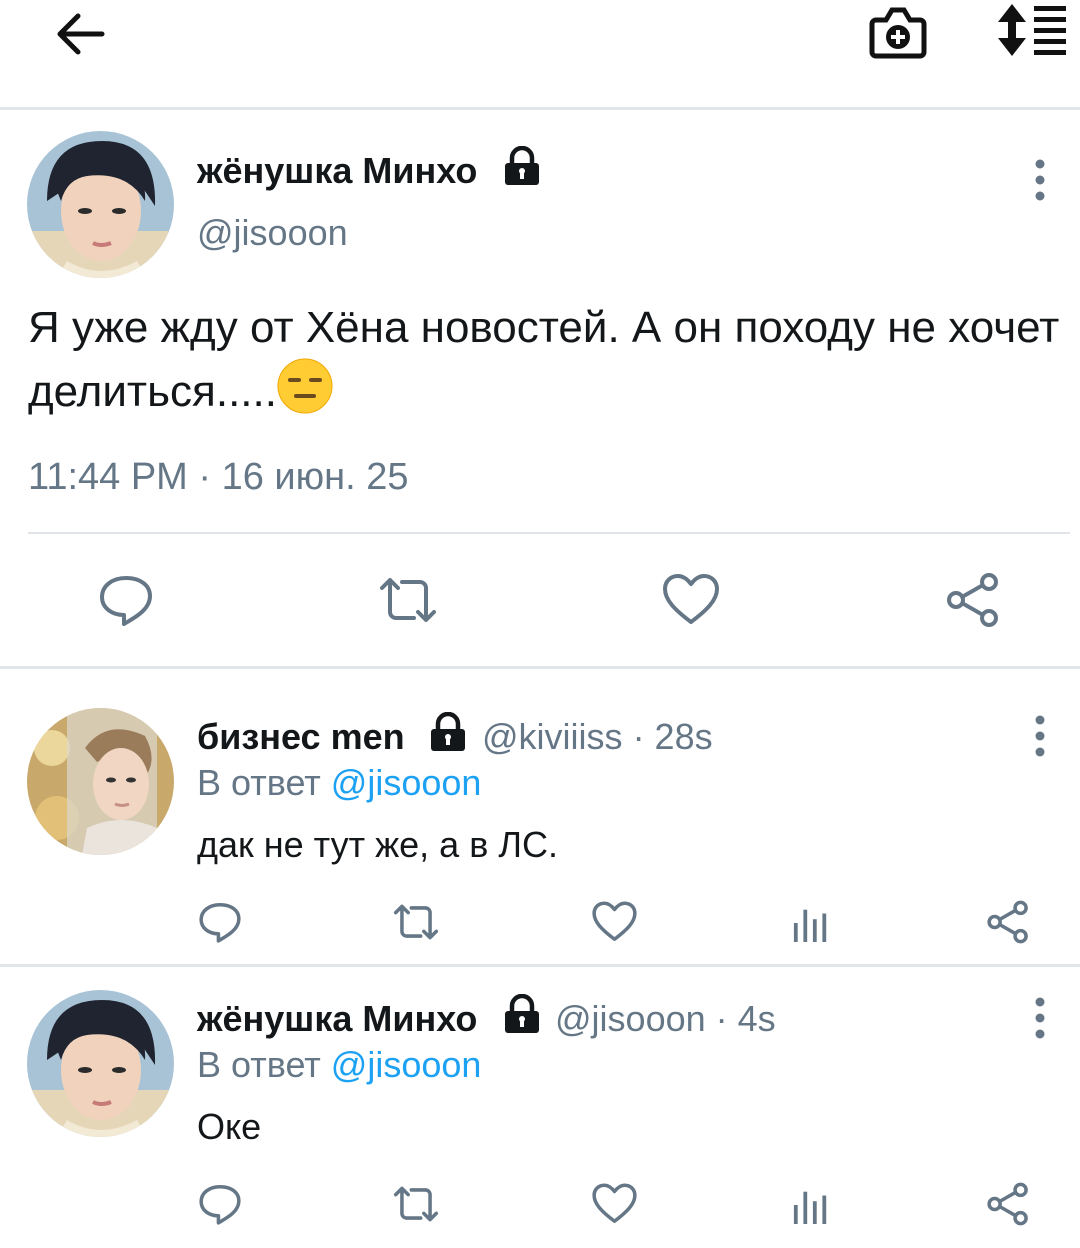  Describe the element at coordinates (549, 533) in the screenshot. I see `divider` at that location.